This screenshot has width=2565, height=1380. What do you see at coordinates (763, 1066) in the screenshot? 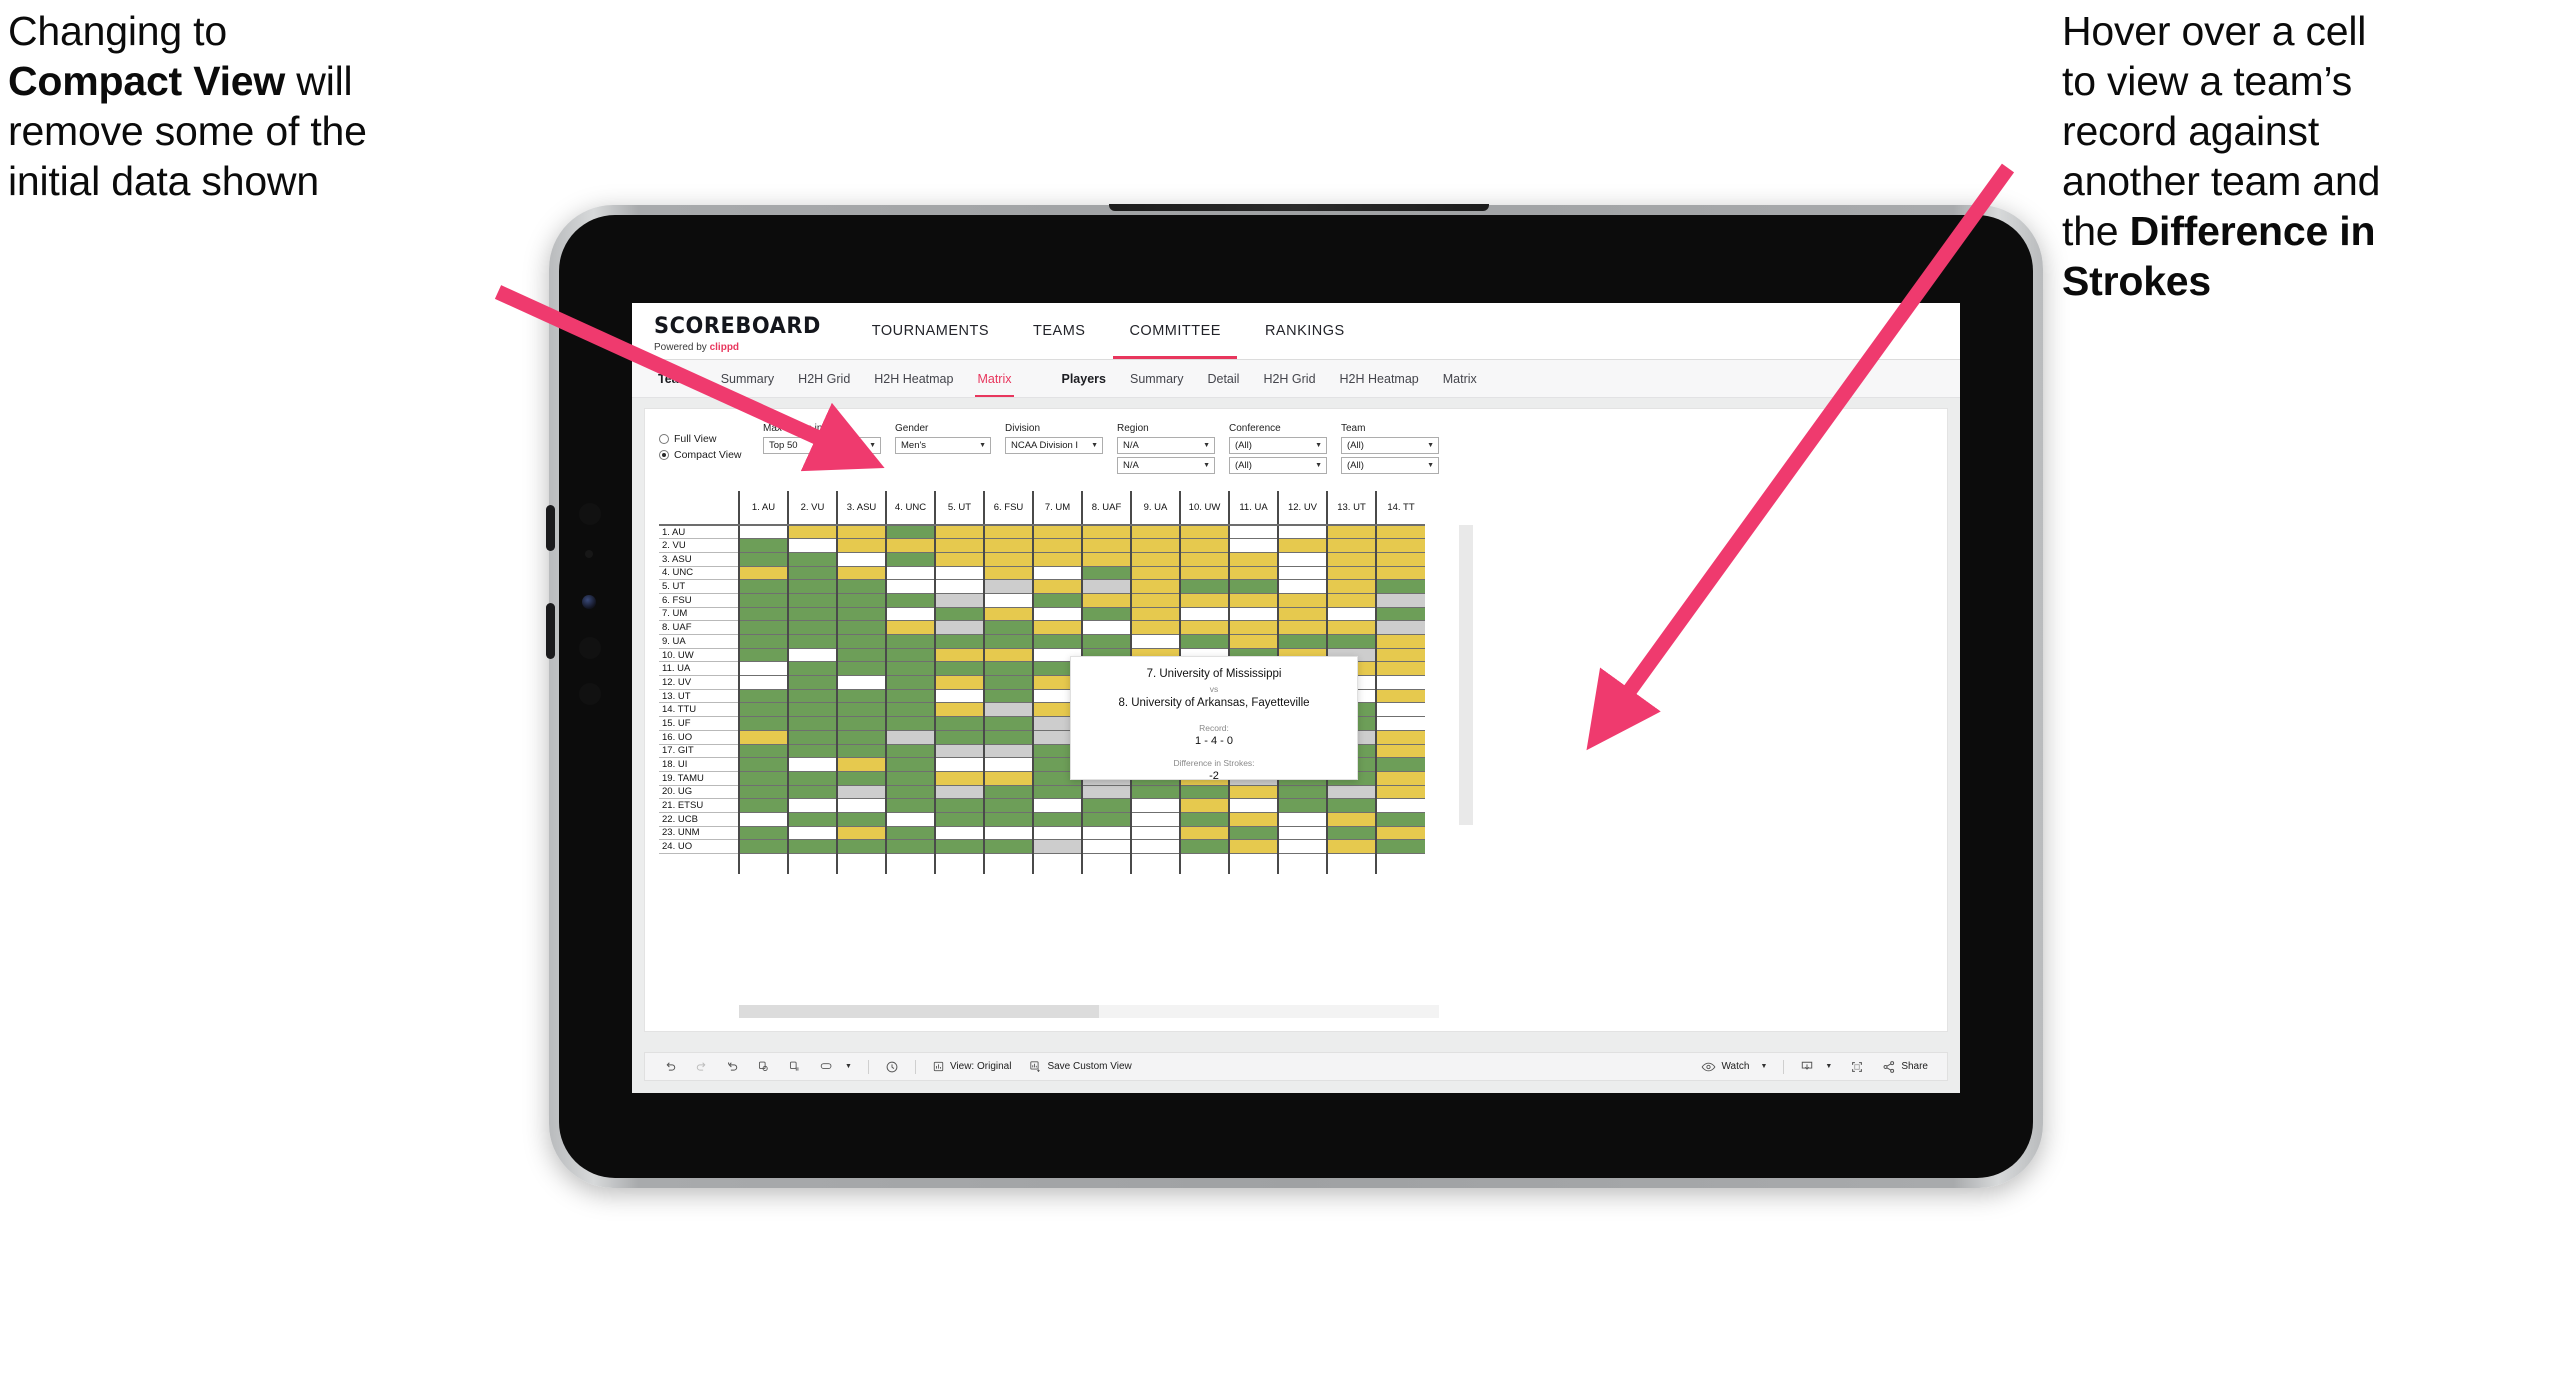
I see `refresh-data-button` at bounding box center [763, 1066].